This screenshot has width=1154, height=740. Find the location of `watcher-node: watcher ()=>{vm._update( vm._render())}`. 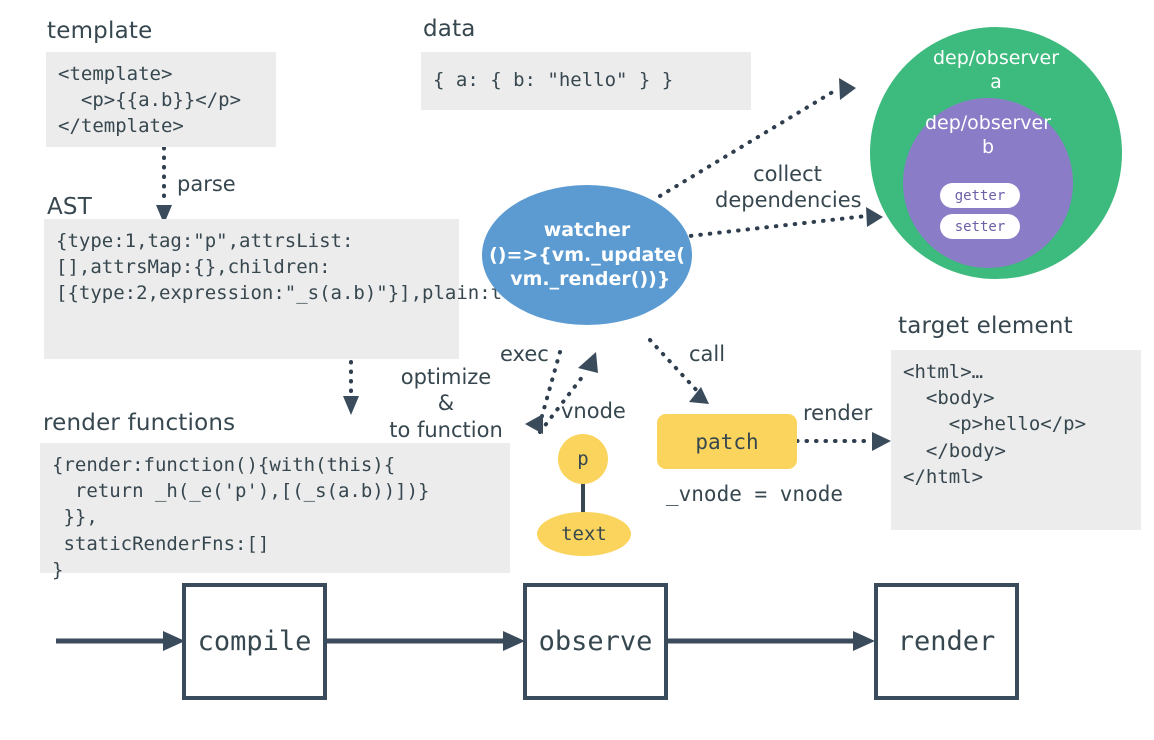

watcher-node: watcher ()=>{vm._update( vm._render())} is located at coordinates (587, 255).